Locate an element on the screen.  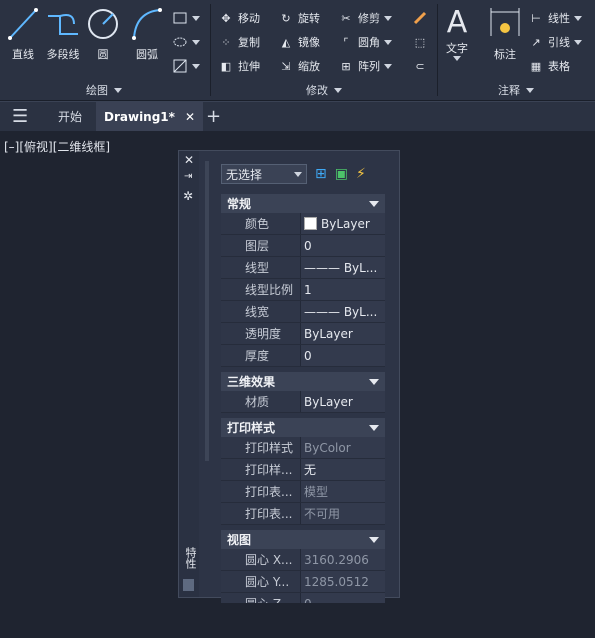
line-tool-button: 直线 is located at coordinates (23, 34).